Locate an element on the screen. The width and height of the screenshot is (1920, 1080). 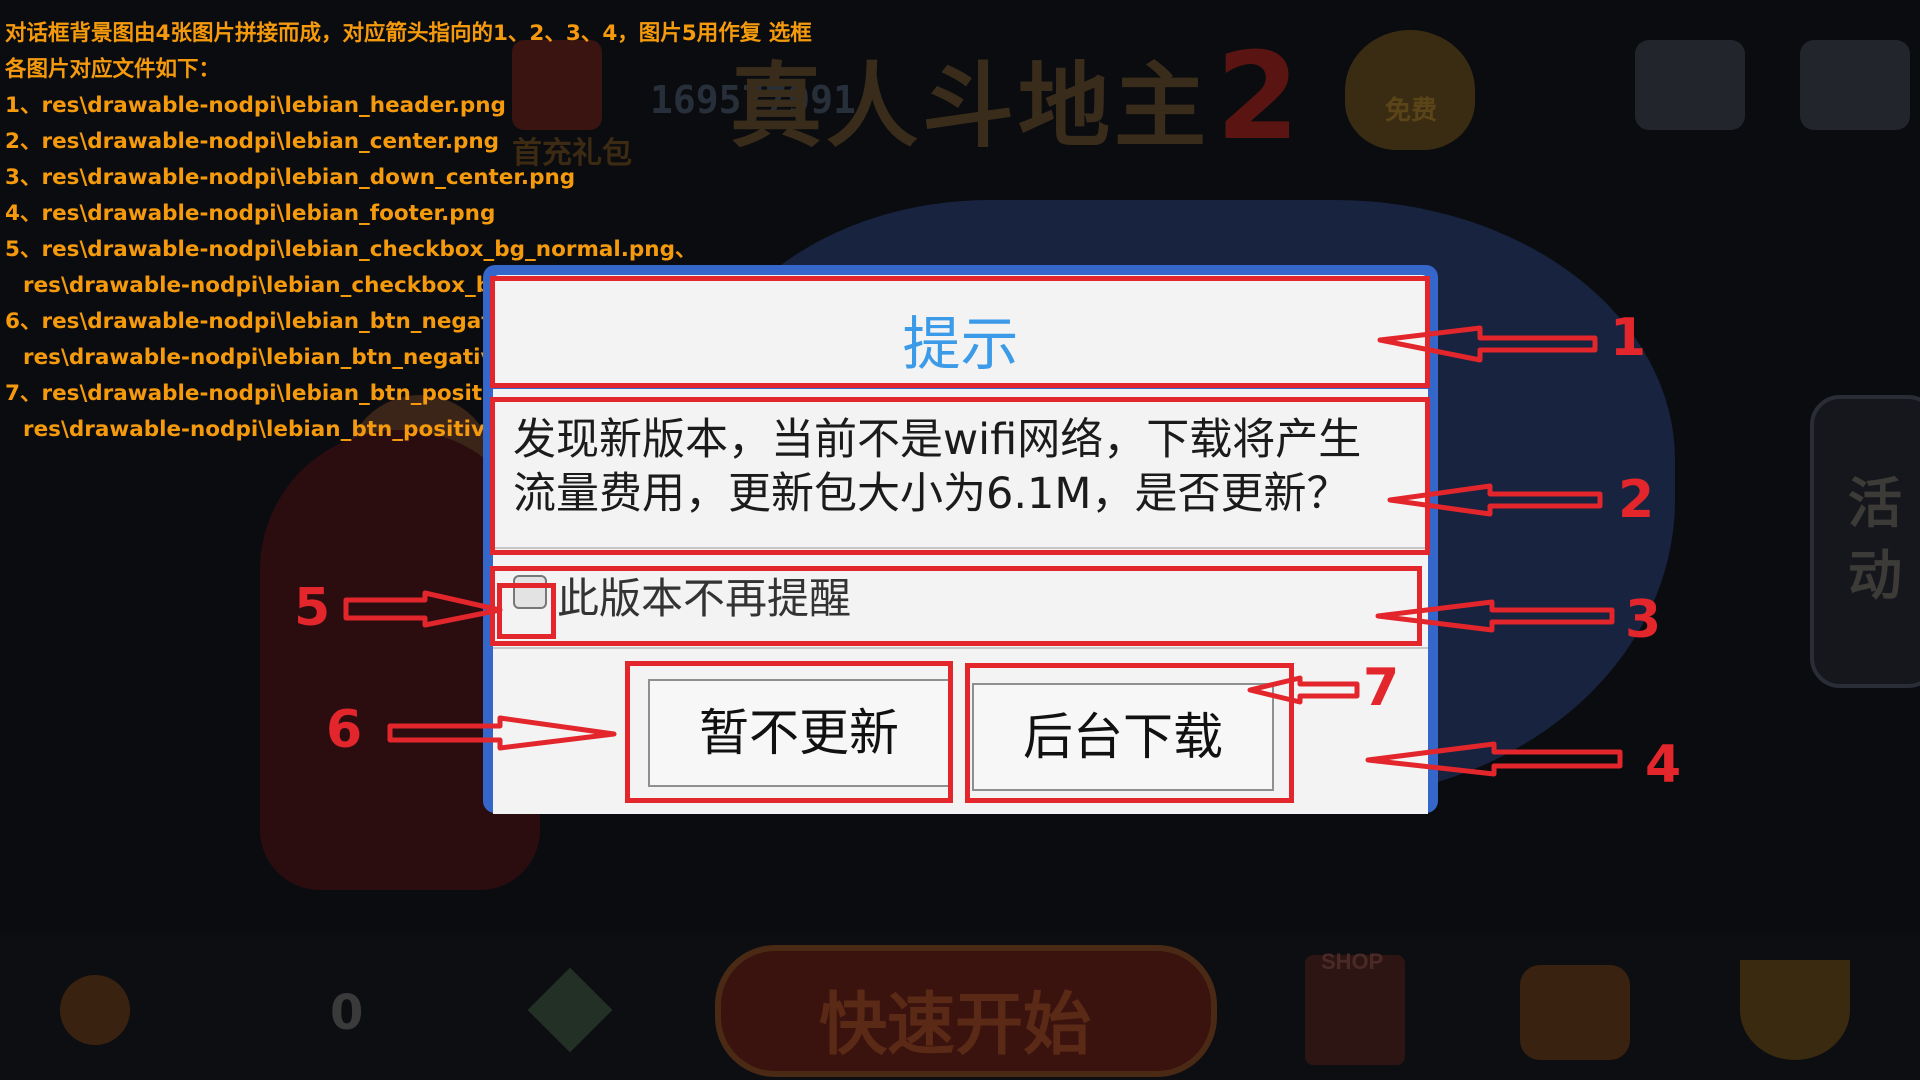
bean-icon is located at coordinates (95, 1010).